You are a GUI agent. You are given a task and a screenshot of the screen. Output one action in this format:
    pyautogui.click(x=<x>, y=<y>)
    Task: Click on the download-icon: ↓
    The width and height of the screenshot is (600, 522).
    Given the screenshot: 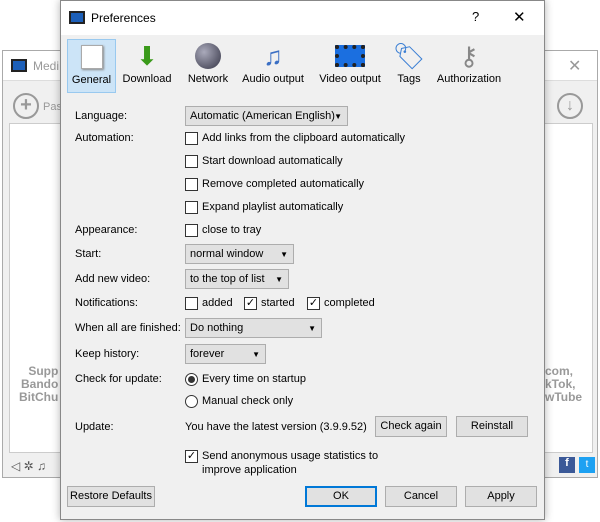 What is the action you would take?
    pyautogui.click(x=570, y=106)
    